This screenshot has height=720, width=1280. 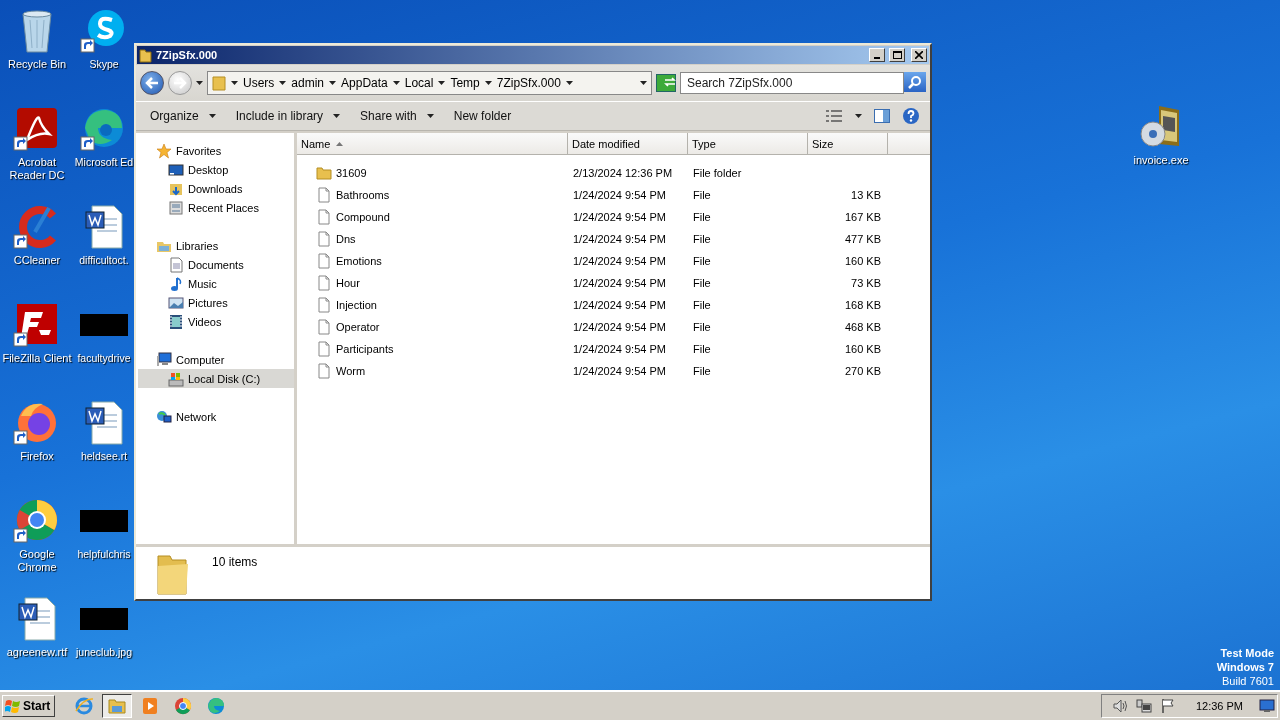 I want to click on file-row: Injection 1/24/2024 9:54 PM File 168 KB, so click(x=613, y=305).